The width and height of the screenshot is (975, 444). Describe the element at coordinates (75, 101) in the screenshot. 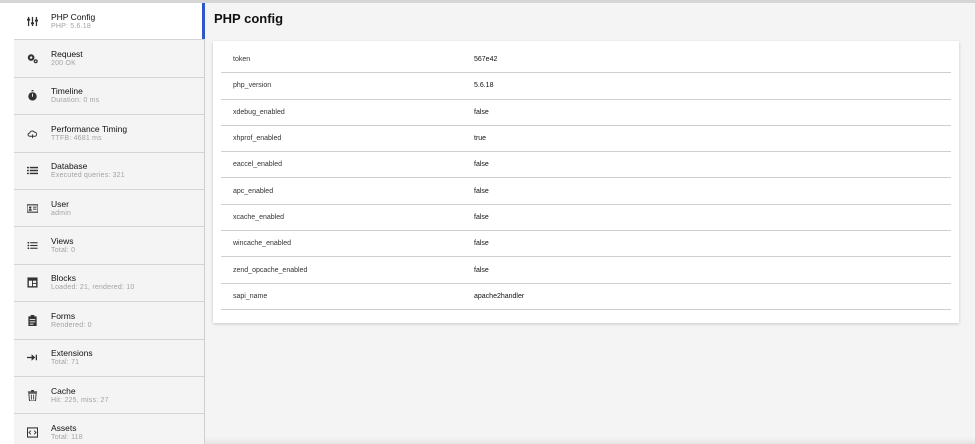

I see `sidebar-item-subtitle: Duration: 0 ms` at that location.